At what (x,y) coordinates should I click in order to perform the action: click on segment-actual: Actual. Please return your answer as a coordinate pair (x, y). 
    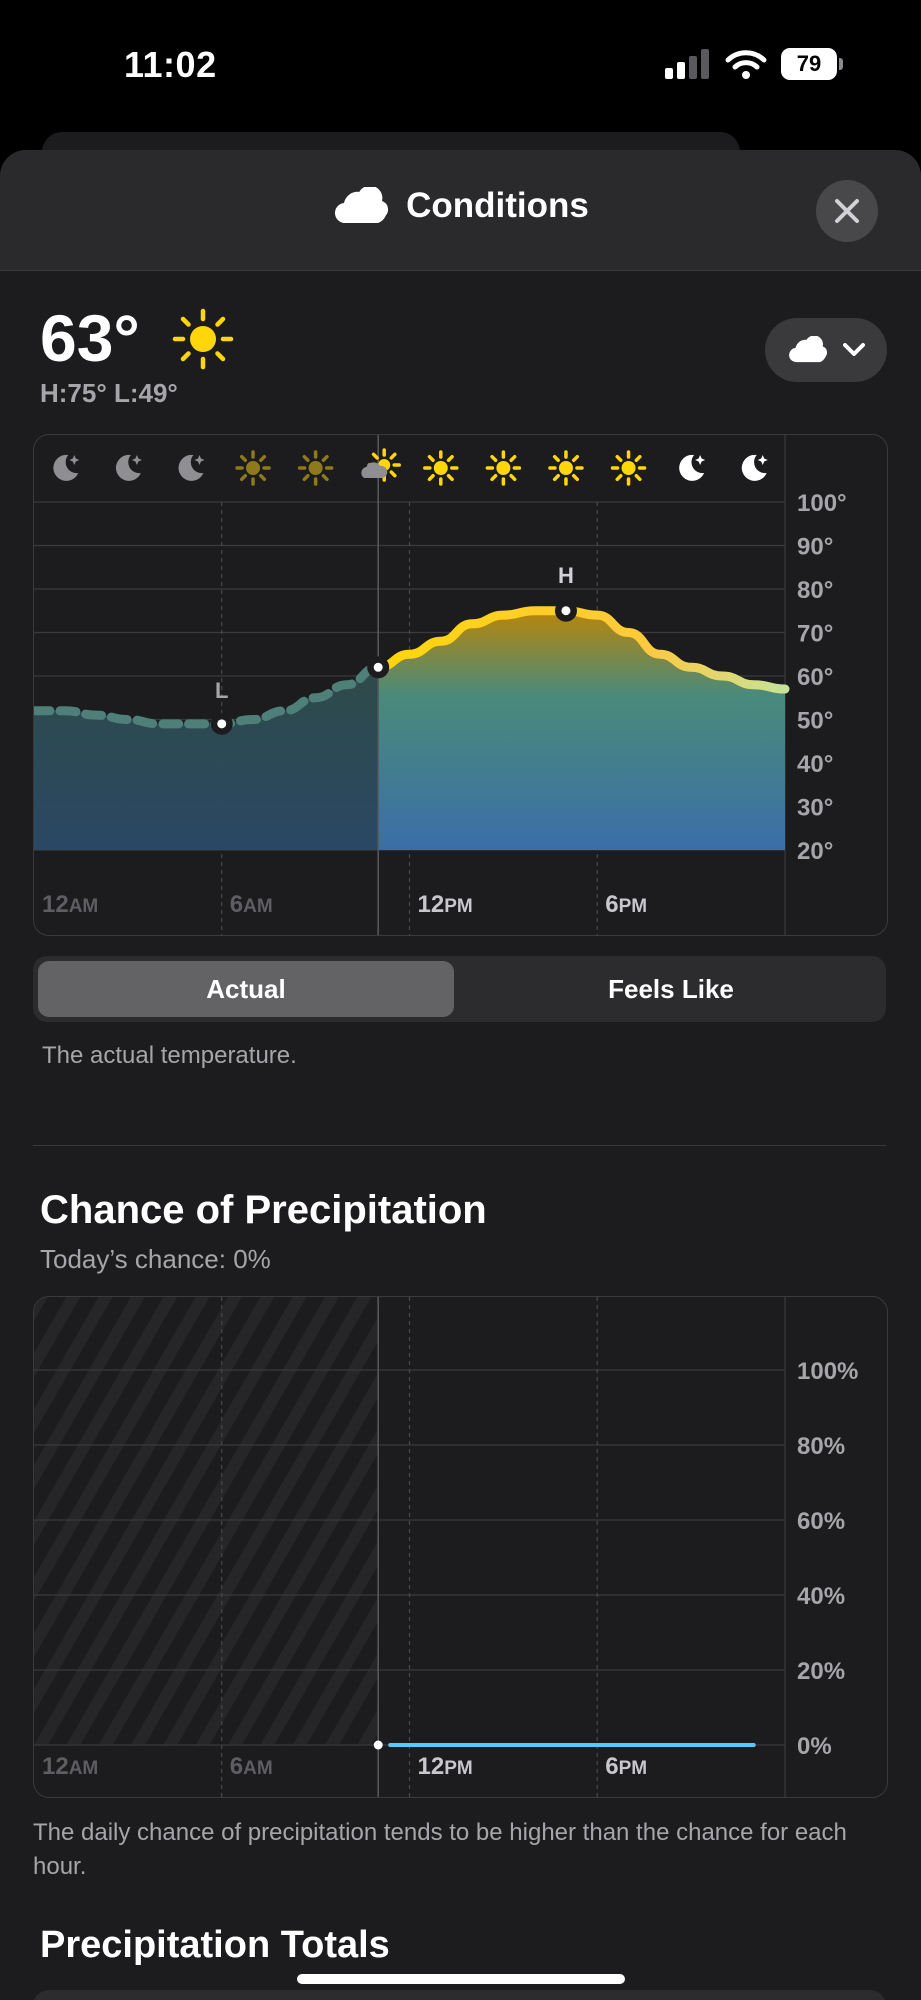
    Looking at the image, I should click on (246, 989).